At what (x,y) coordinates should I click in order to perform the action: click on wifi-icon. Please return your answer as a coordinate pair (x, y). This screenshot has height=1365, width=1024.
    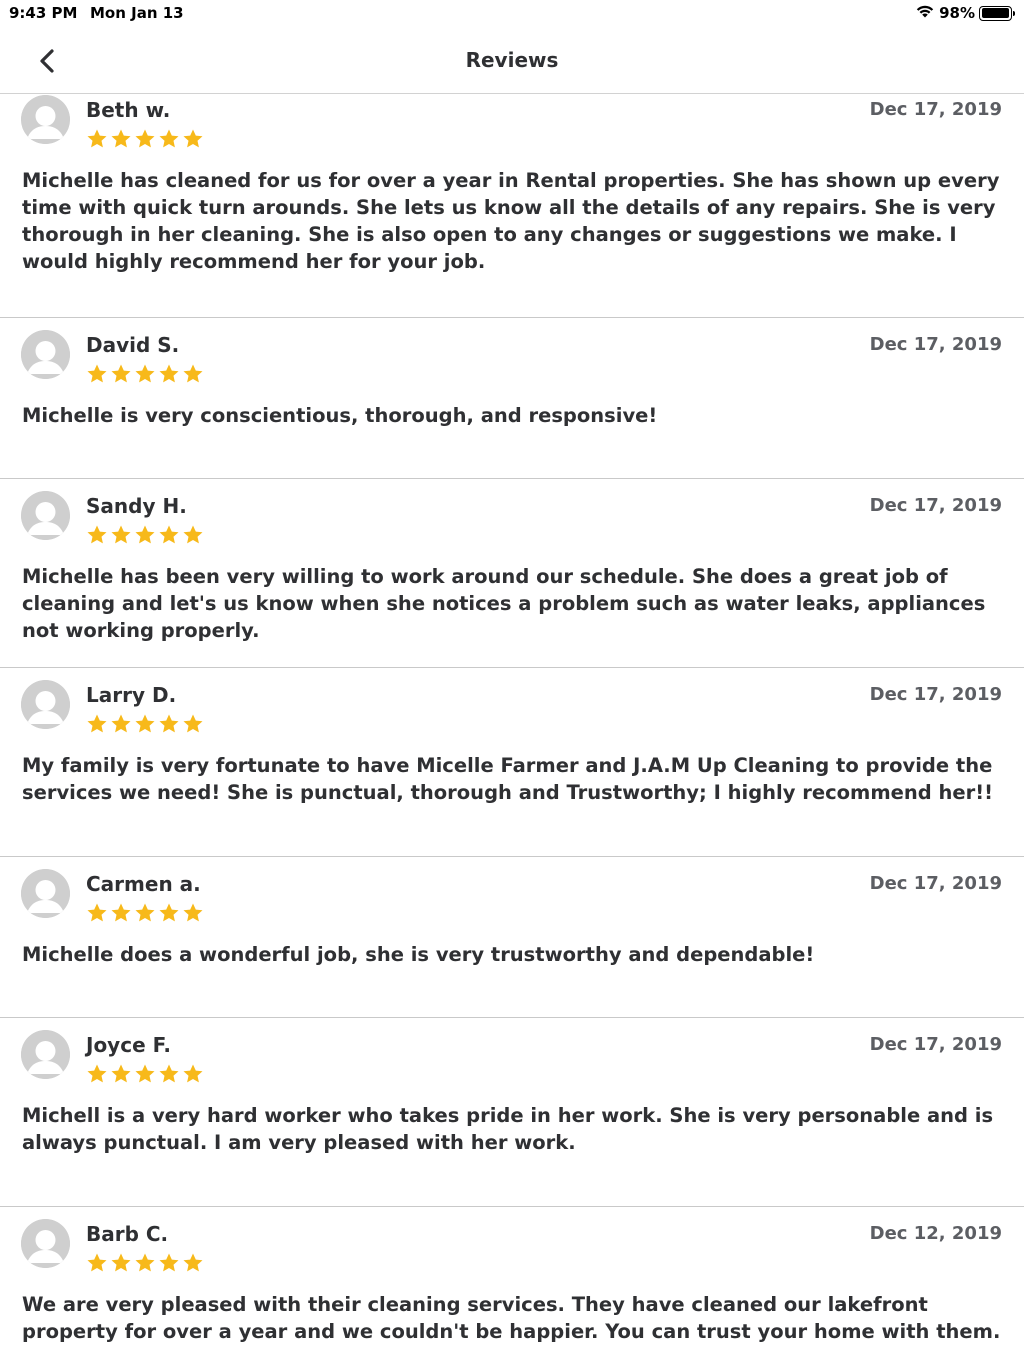
    Looking at the image, I should click on (925, 13).